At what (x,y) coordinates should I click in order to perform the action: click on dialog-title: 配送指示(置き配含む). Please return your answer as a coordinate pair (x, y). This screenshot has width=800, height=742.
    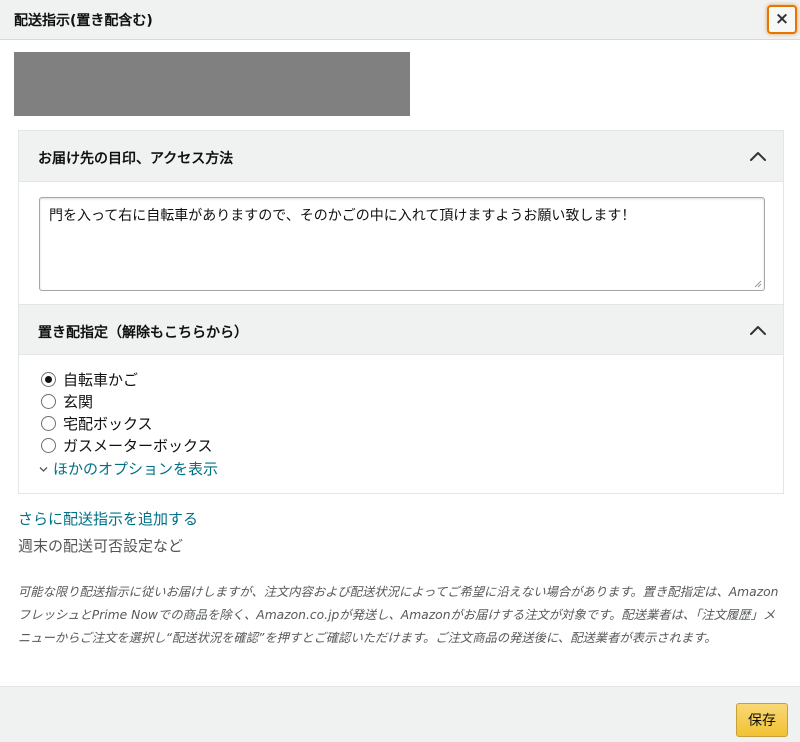
    Looking at the image, I should click on (83, 21).